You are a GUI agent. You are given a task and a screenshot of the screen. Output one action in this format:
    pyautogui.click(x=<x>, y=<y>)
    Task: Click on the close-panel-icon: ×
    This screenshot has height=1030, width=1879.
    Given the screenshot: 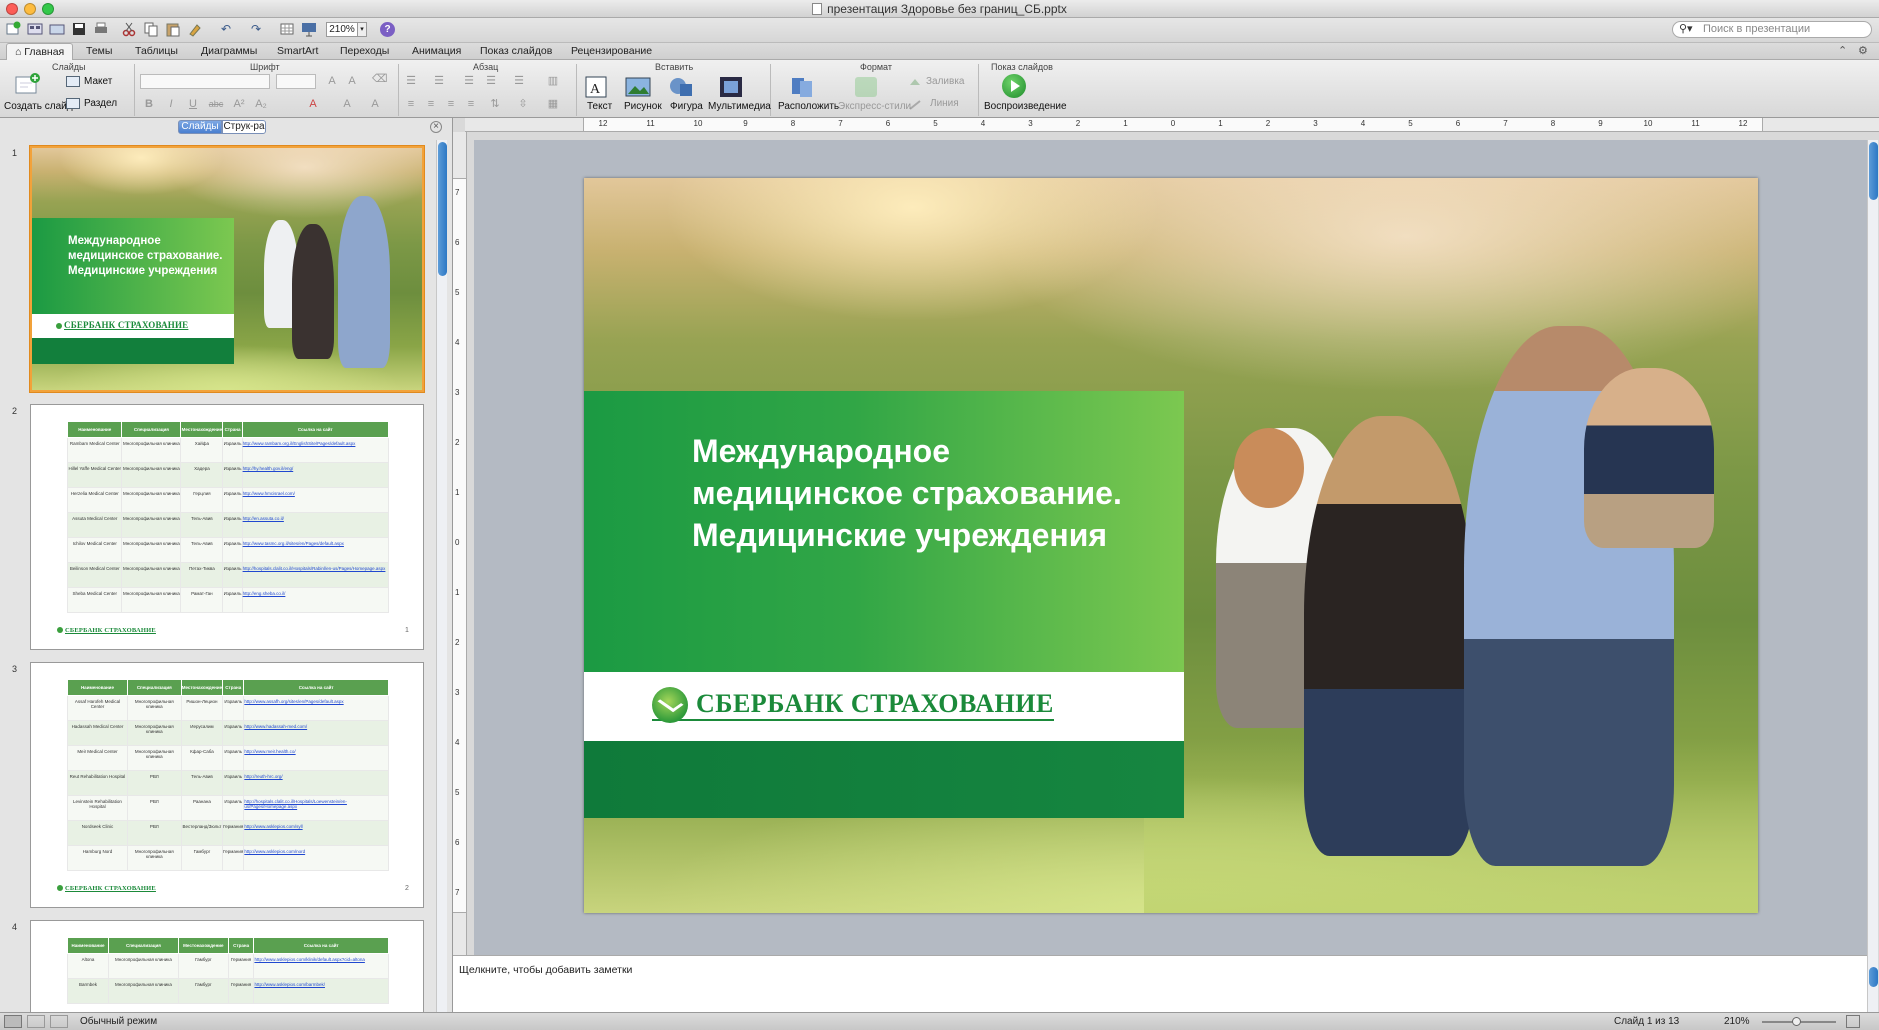 What is the action you would take?
    pyautogui.click(x=436, y=127)
    